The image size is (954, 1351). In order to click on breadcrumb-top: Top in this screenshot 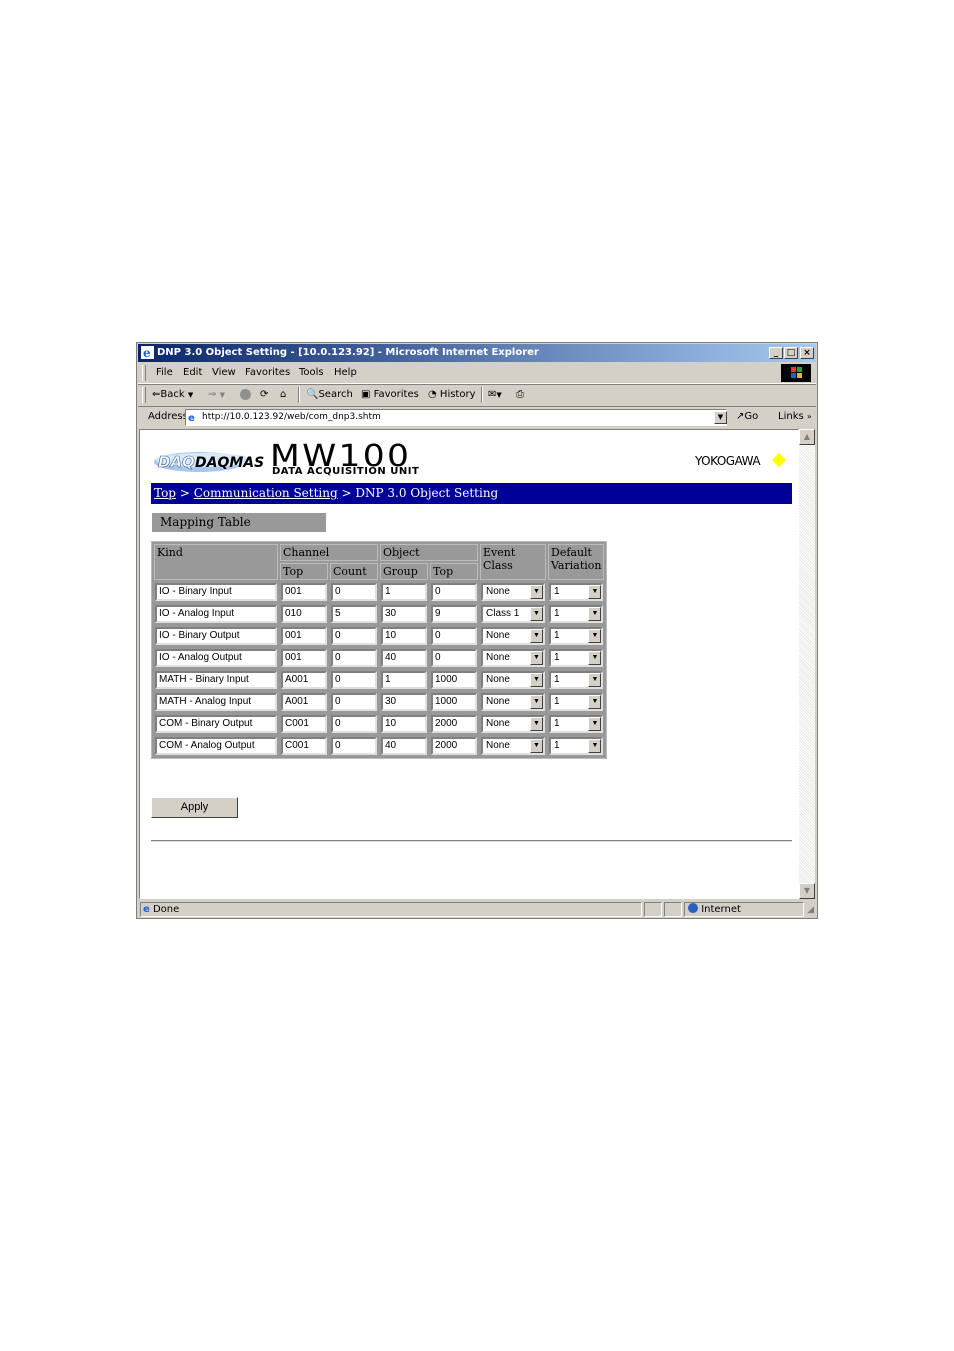, I will do `click(165, 493)`.